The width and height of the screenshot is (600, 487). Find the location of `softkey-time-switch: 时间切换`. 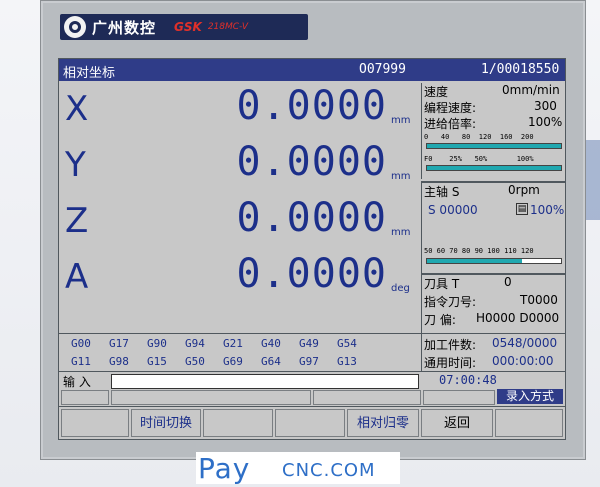

softkey-time-switch: 时间切换 is located at coordinates (166, 423).